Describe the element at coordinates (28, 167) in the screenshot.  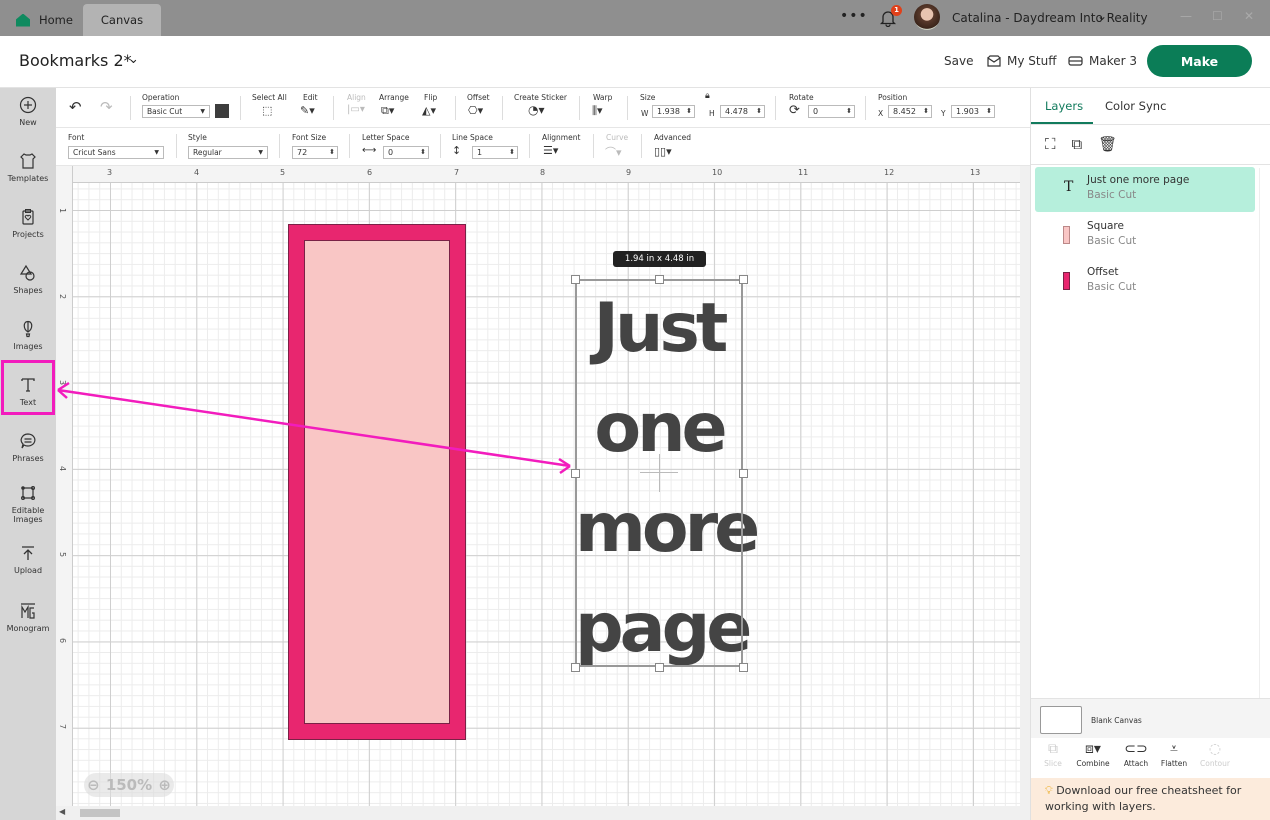
I see `sidebar-item-templates: Templates` at that location.